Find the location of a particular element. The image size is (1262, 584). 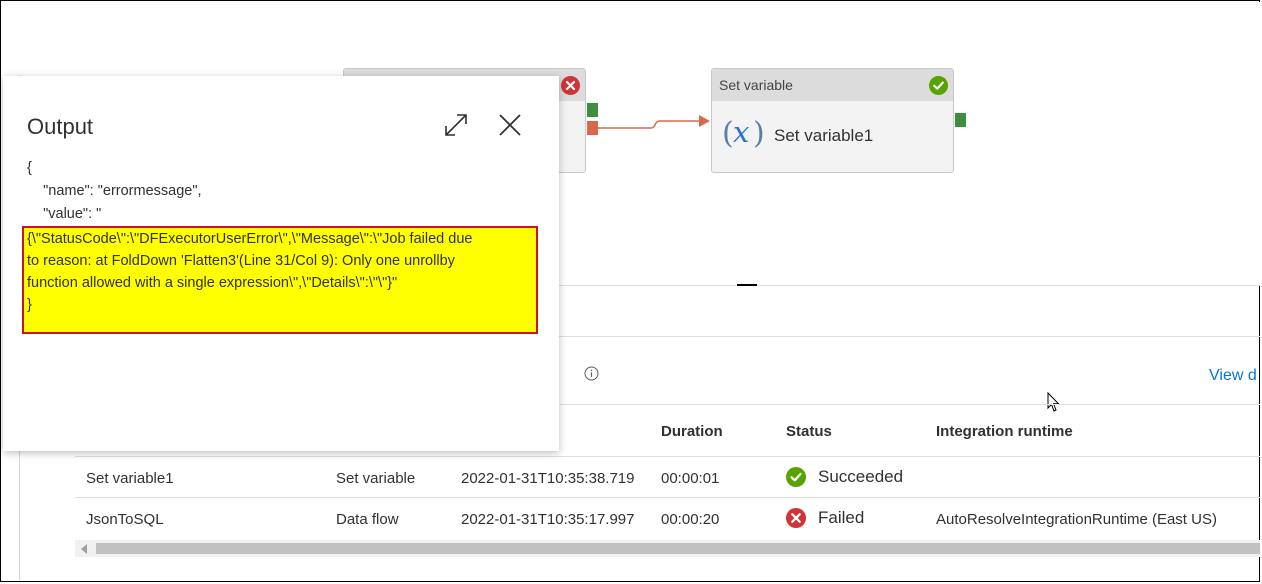

error-text-line: } is located at coordinates (29, 305).